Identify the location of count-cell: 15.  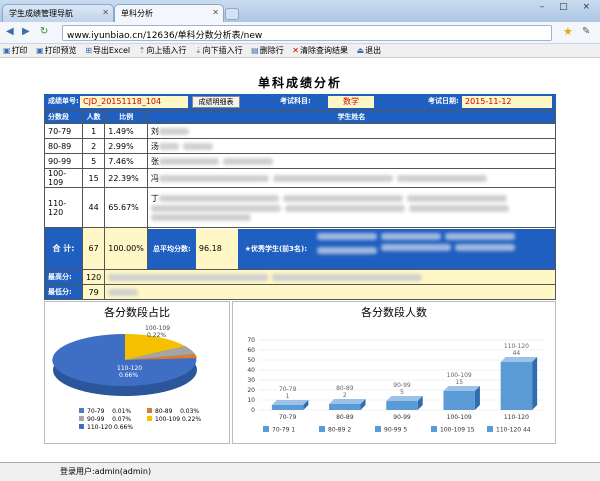
(93, 178).